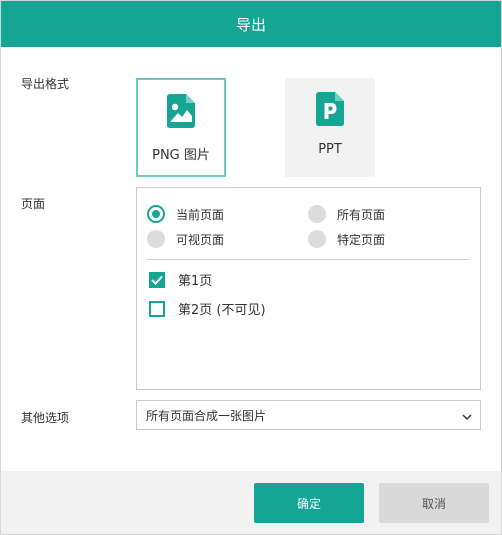 The height and width of the screenshot is (535, 502). Describe the element at coordinates (181, 113) in the screenshot. I see `image-file-icon` at that location.